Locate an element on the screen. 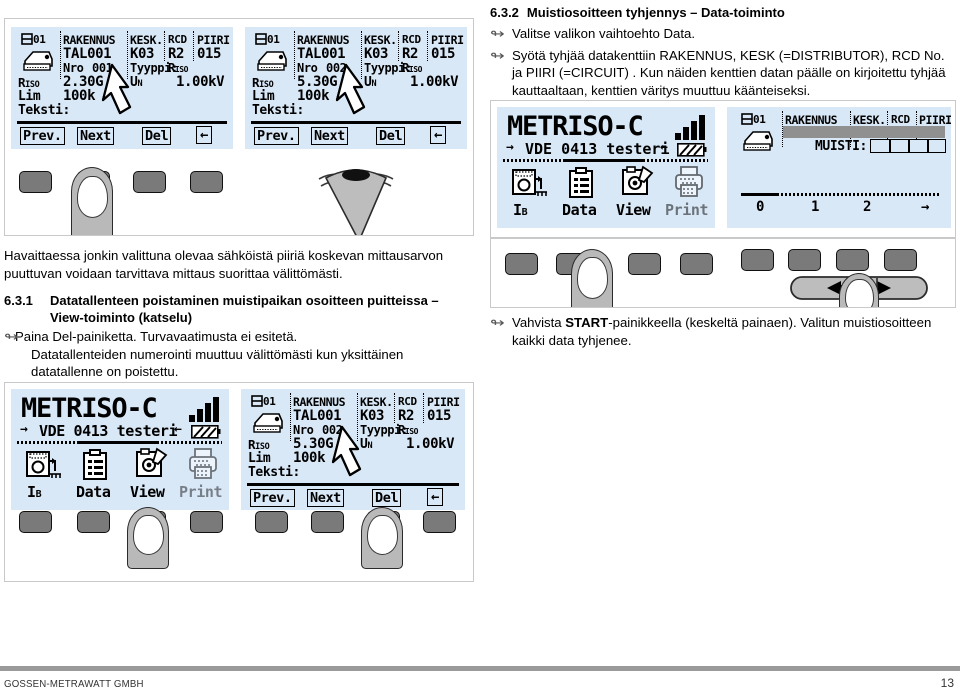 The image size is (960, 697). confirm-prefix: Vahvista is located at coordinates (539, 322).